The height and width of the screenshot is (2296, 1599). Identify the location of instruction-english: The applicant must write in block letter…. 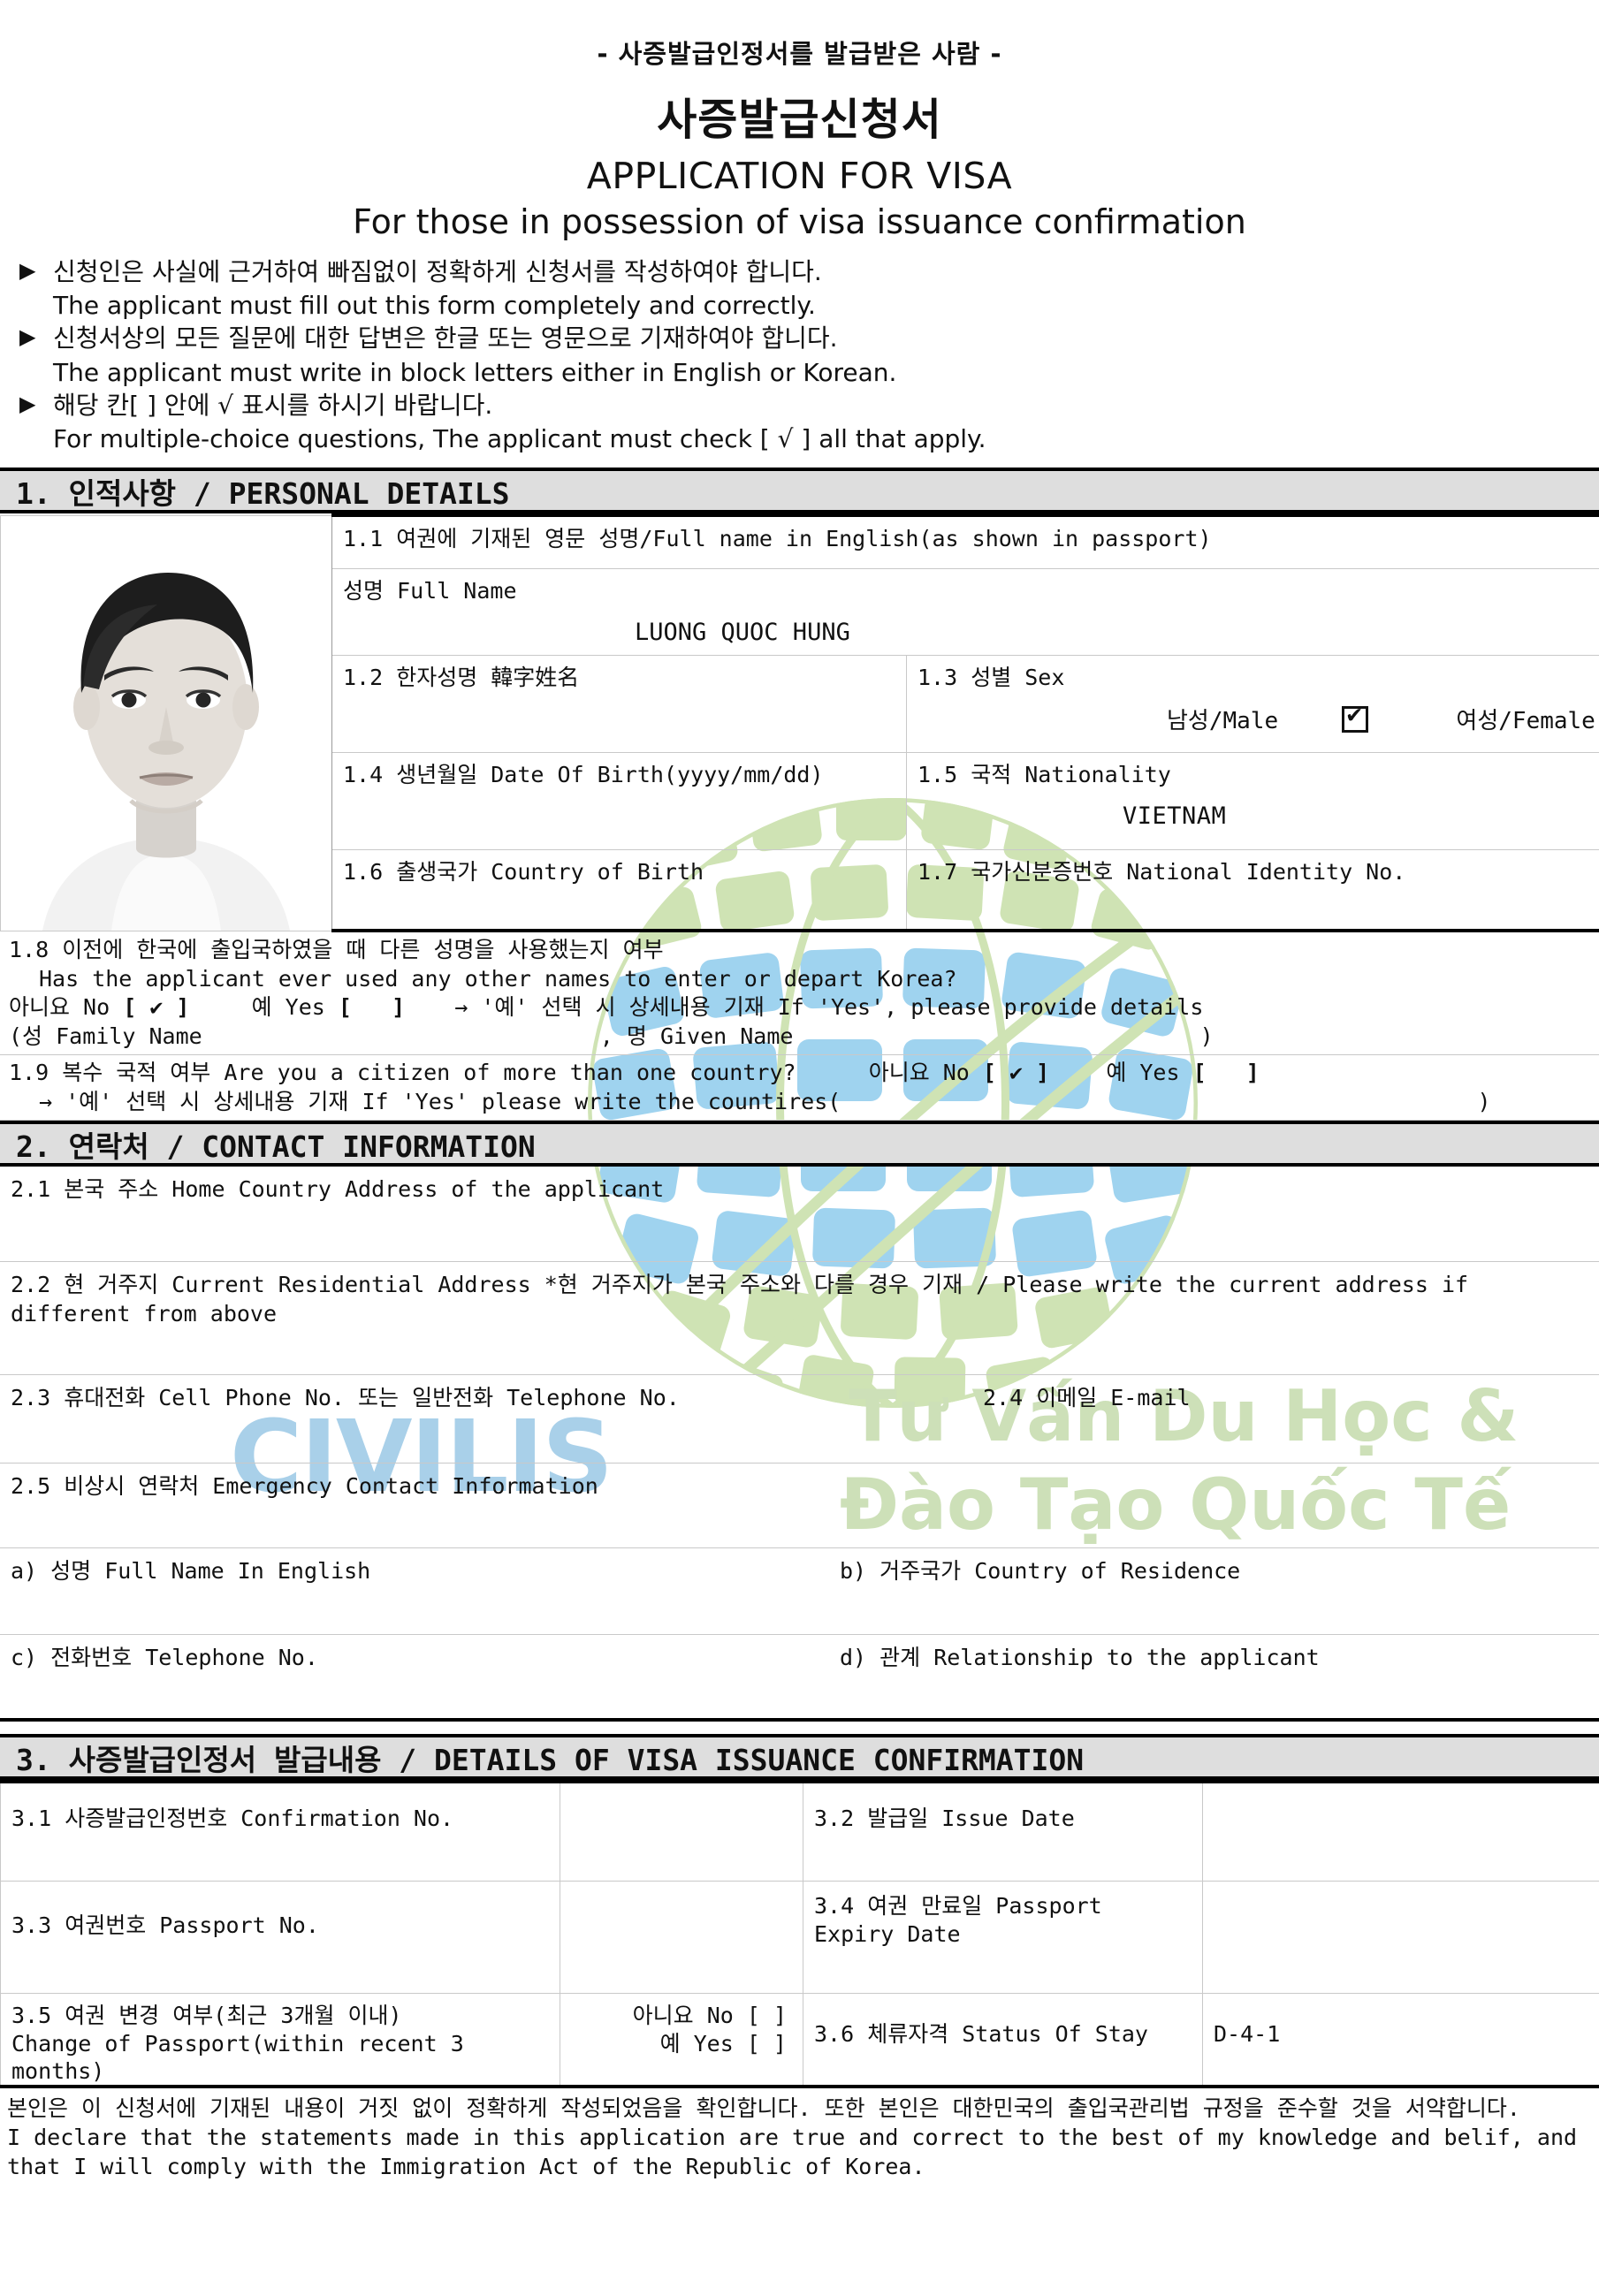
(807, 373).